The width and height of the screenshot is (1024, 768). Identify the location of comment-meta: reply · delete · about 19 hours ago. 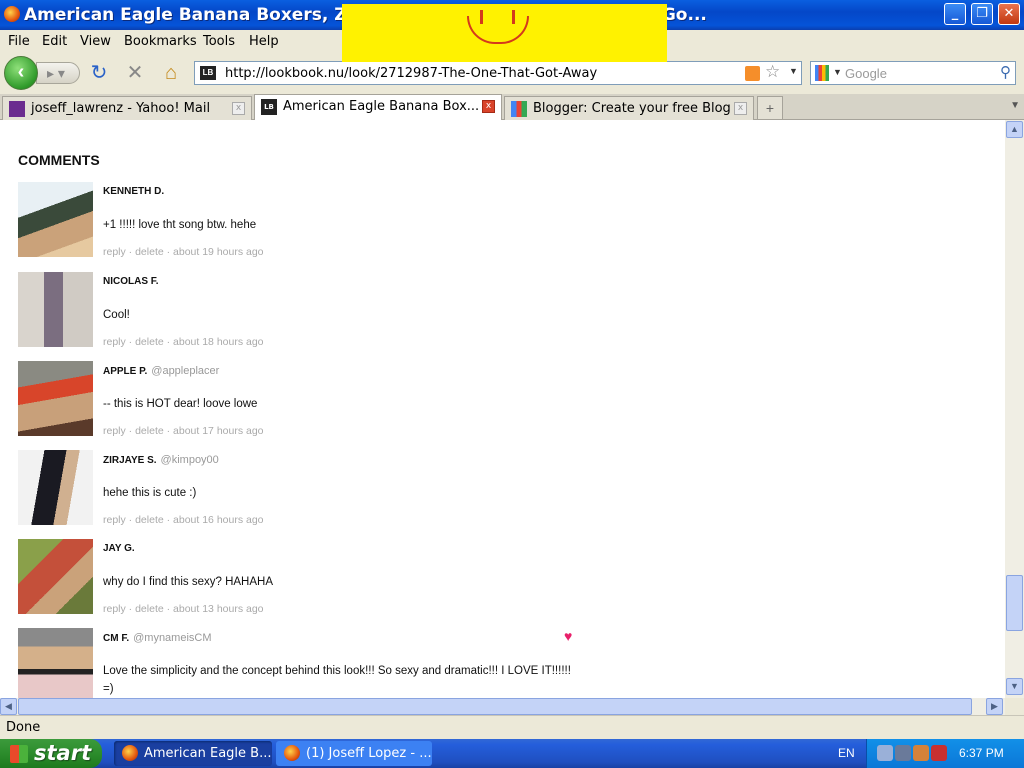
(183, 252).